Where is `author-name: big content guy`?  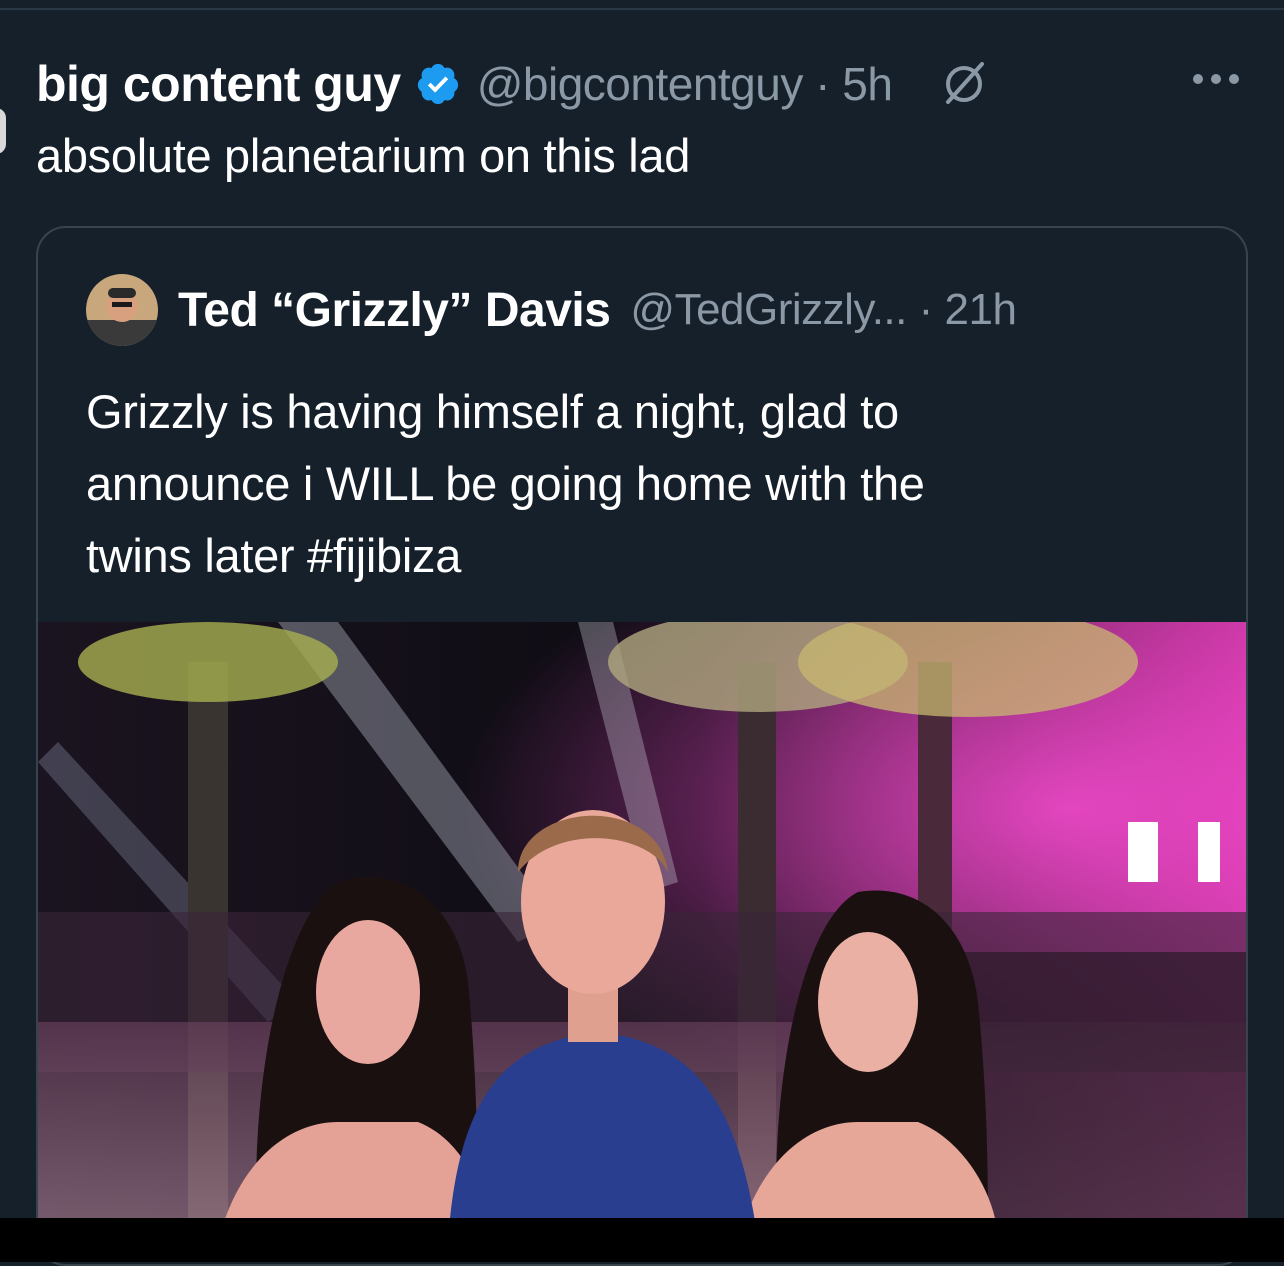
author-name: big content guy is located at coordinates (218, 84).